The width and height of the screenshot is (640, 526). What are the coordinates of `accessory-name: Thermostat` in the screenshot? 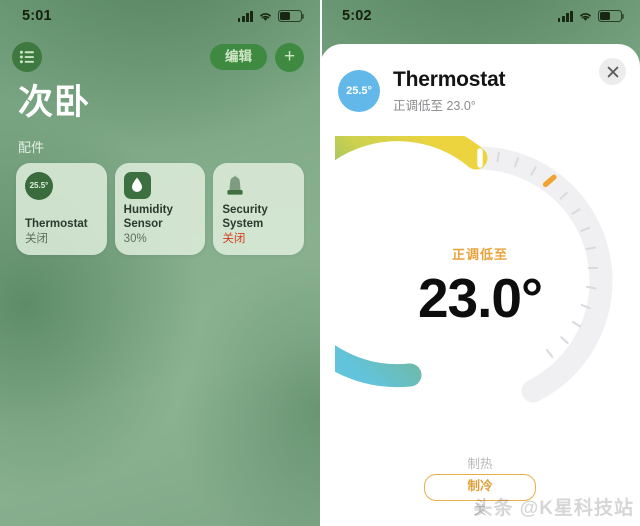 It's located at (56, 224).